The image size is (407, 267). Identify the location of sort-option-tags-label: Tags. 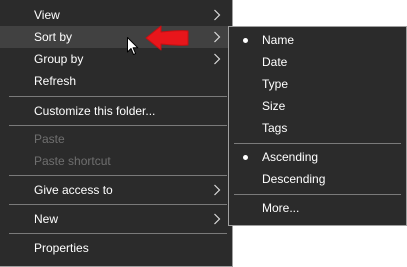
(275, 128).